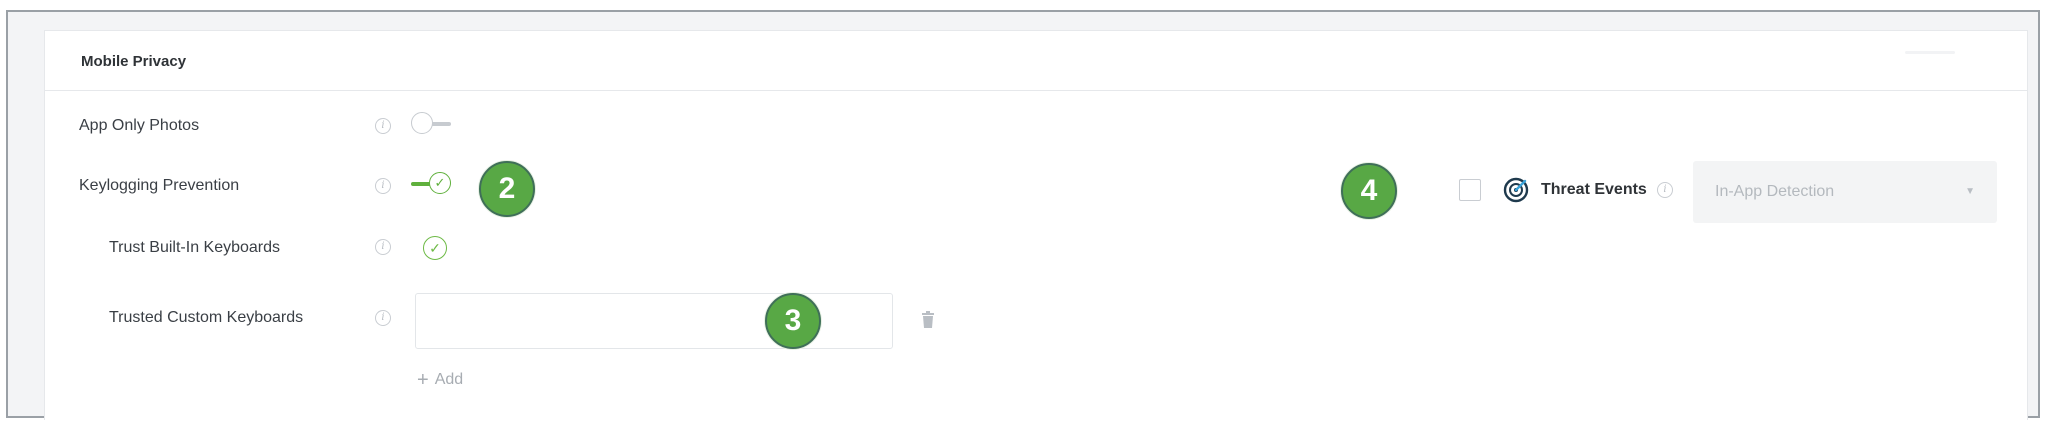 Image resolution: width=2048 pixels, height=426 pixels. Describe the element at coordinates (449, 379) in the screenshot. I see `add-label: Add` at that location.